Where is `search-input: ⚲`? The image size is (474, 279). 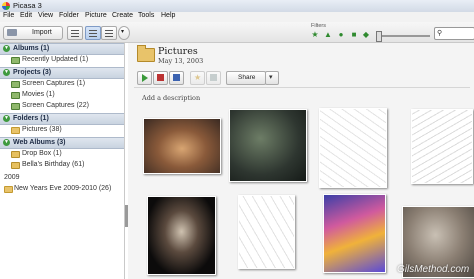
search-input: ⚲ is located at coordinates (454, 33).